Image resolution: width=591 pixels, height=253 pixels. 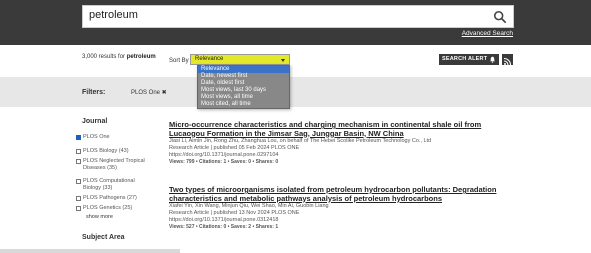 What do you see at coordinates (90, 251) in the screenshot?
I see `horizontal-scrollbar` at bounding box center [90, 251].